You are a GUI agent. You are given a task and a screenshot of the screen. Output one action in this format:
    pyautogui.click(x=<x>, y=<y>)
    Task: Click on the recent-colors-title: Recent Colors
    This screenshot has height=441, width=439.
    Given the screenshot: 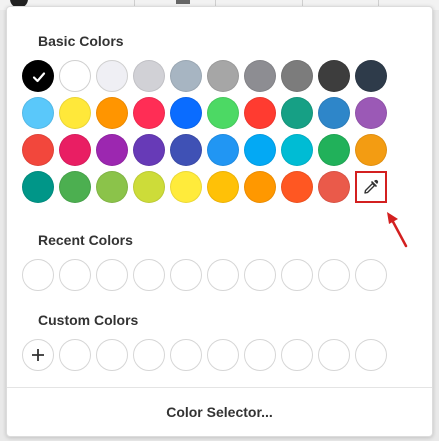 What is the action you would take?
    pyautogui.click(x=85, y=240)
    